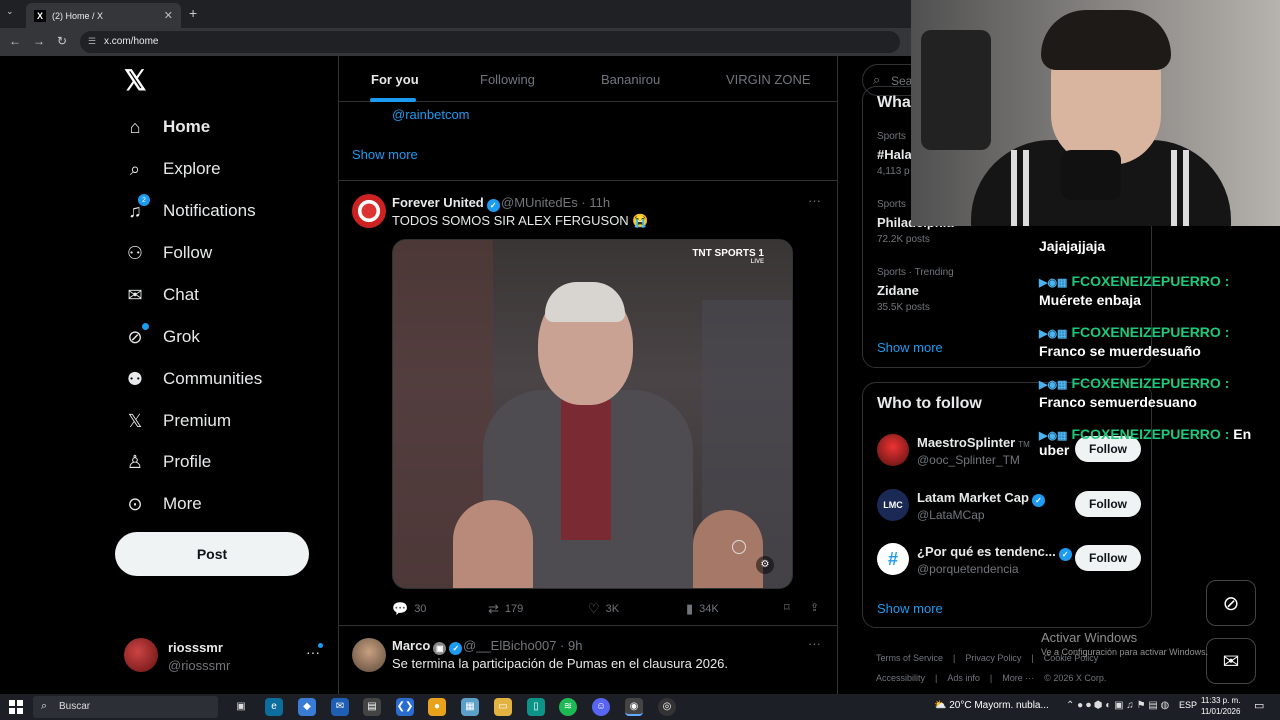  I want to click on messages-floating-button: ✉, so click(1231, 661).